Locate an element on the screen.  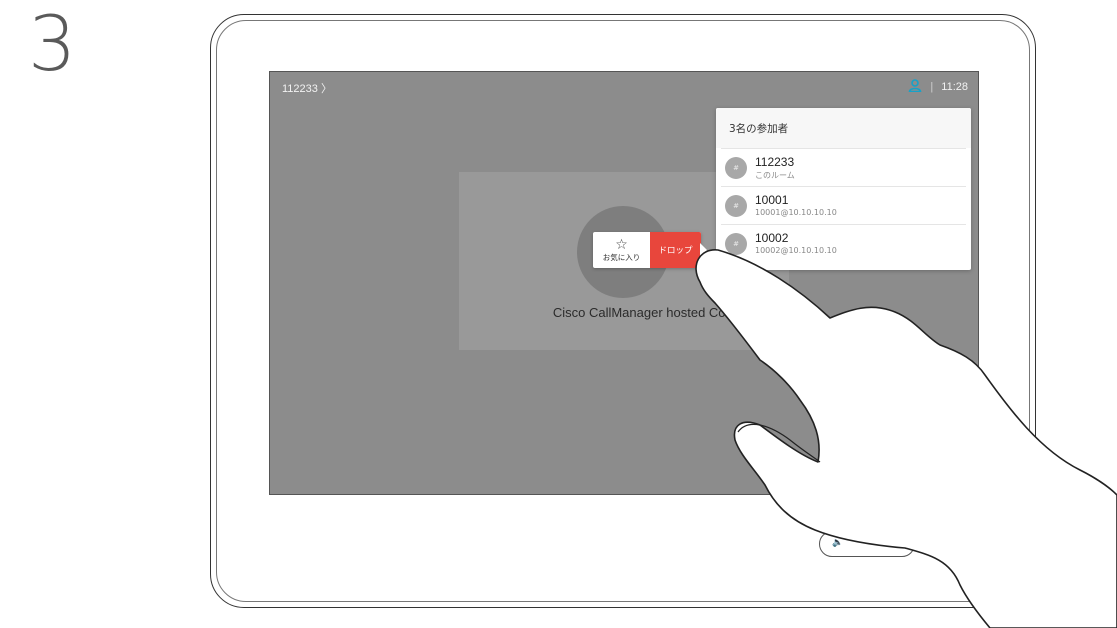
participant-row: # 10002 10002@10.10.10.10 is located at coordinates (843, 243).